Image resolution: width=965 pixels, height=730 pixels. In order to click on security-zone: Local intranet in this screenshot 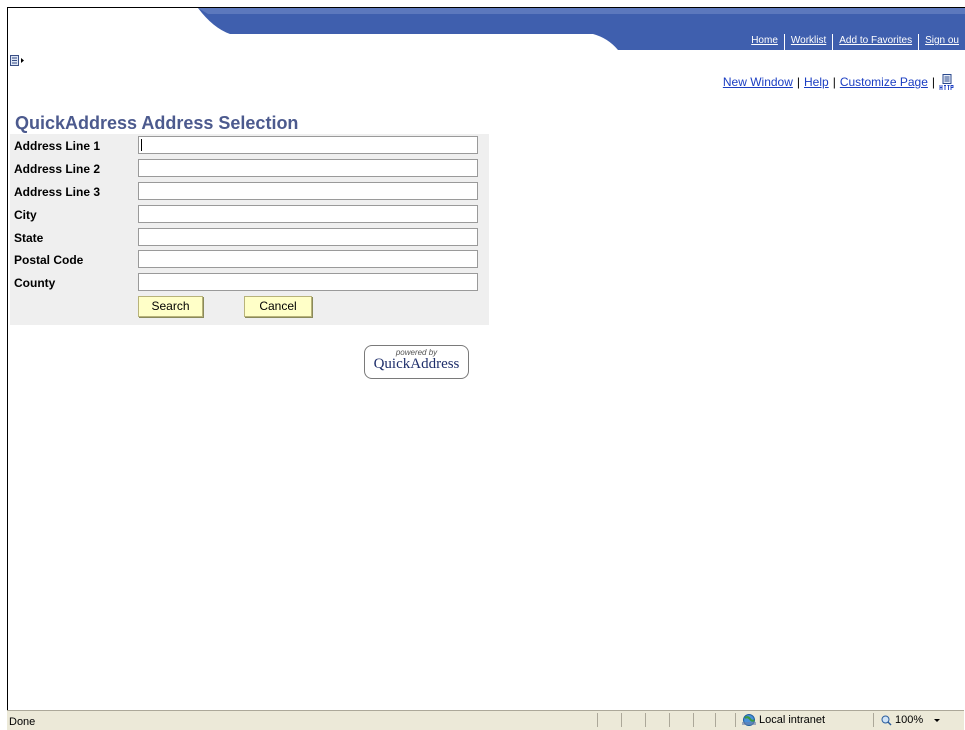, I will do `click(783, 720)`.